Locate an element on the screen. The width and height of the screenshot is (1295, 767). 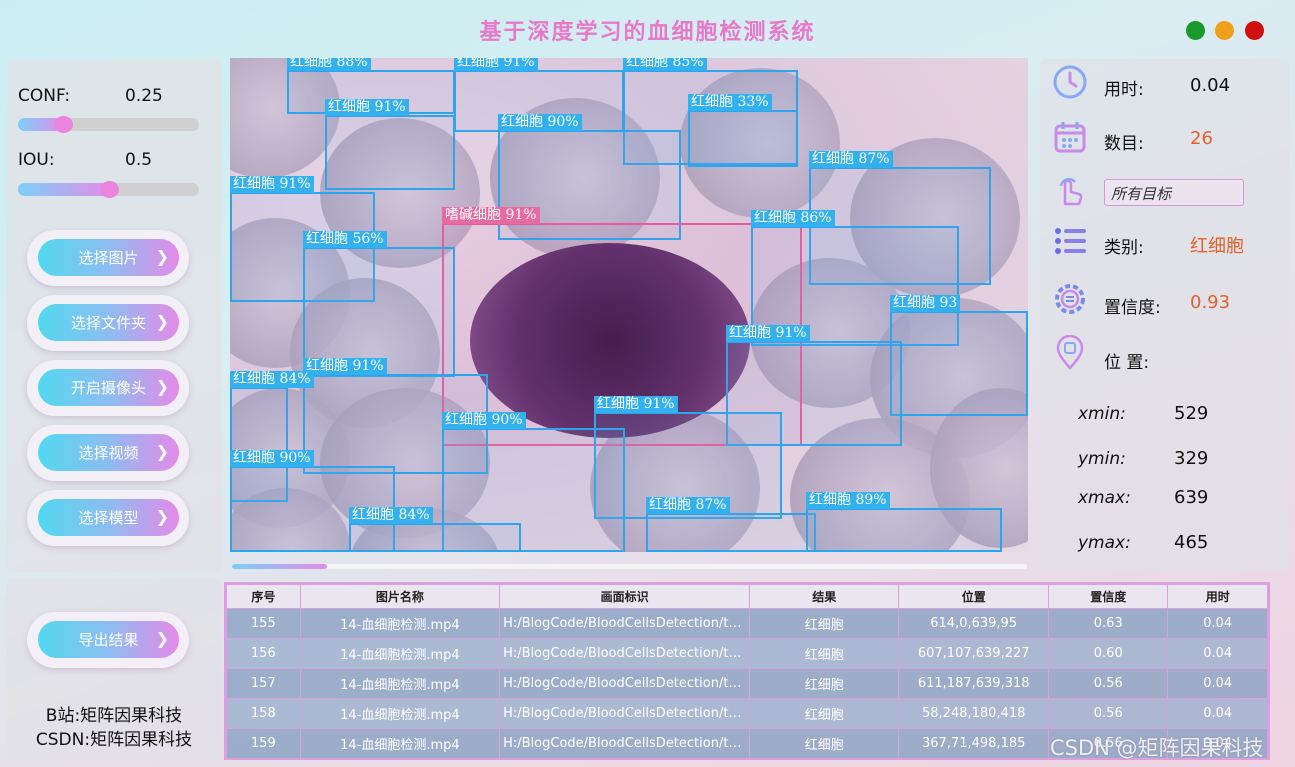
select-image-pill: 选择图片 ❯ is located at coordinates (108, 258).